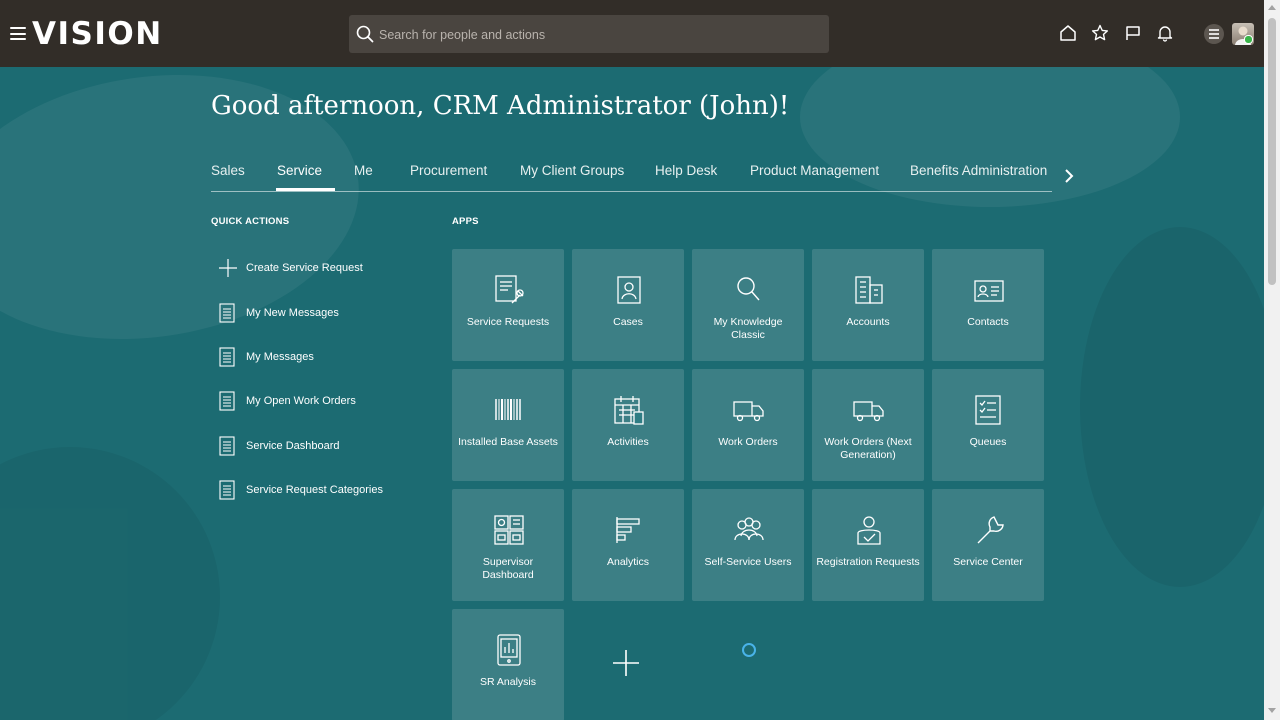 The height and width of the screenshot is (720, 1280). Describe the element at coordinates (988, 442) in the screenshot. I see `app-label: Queues` at that location.